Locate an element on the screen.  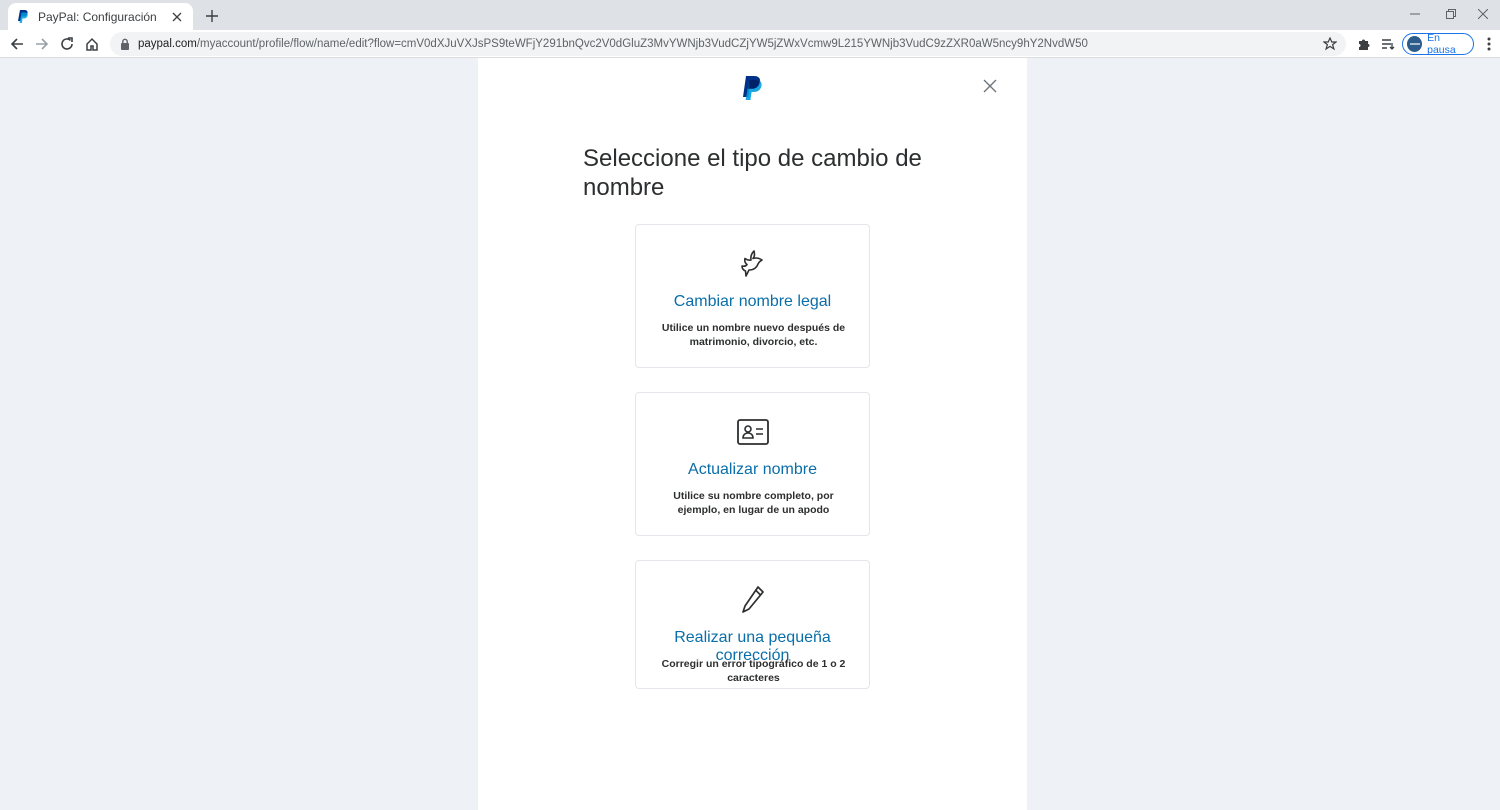
minimize-icon is located at coordinates (1415, 14).